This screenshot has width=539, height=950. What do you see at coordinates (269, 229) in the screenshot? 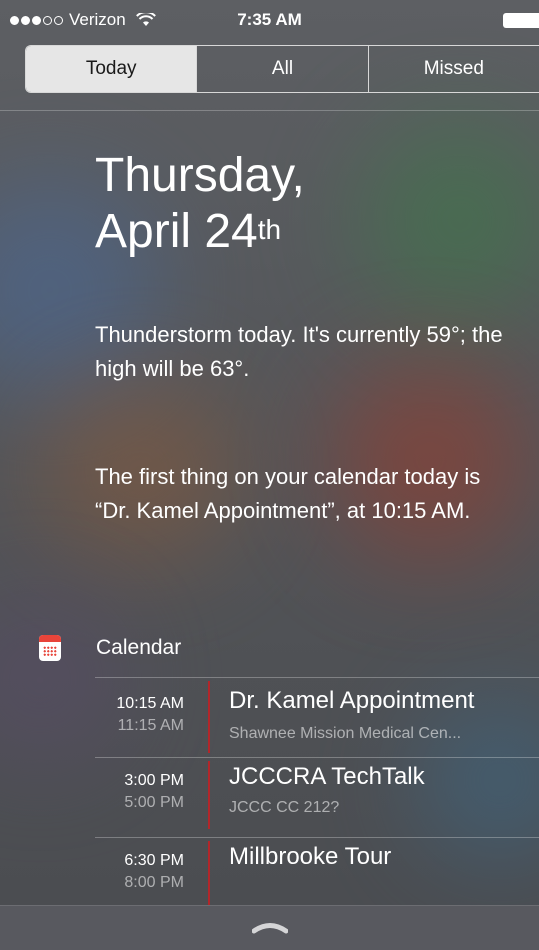
I see `date-suffix: th` at bounding box center [269, 229].